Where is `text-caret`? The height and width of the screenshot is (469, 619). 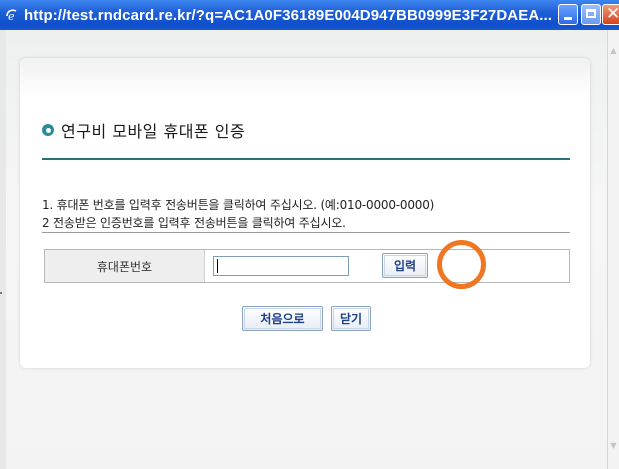
text-caret is located at coordinates (217, 266).